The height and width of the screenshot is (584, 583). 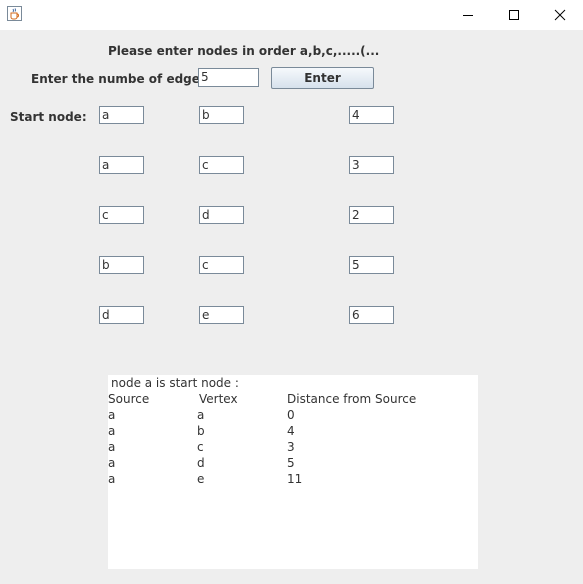 What do you see at coordinates (48, 117) in the screenshot?
I see `start-node-label: Start node:` at bounding box center [48, 117].